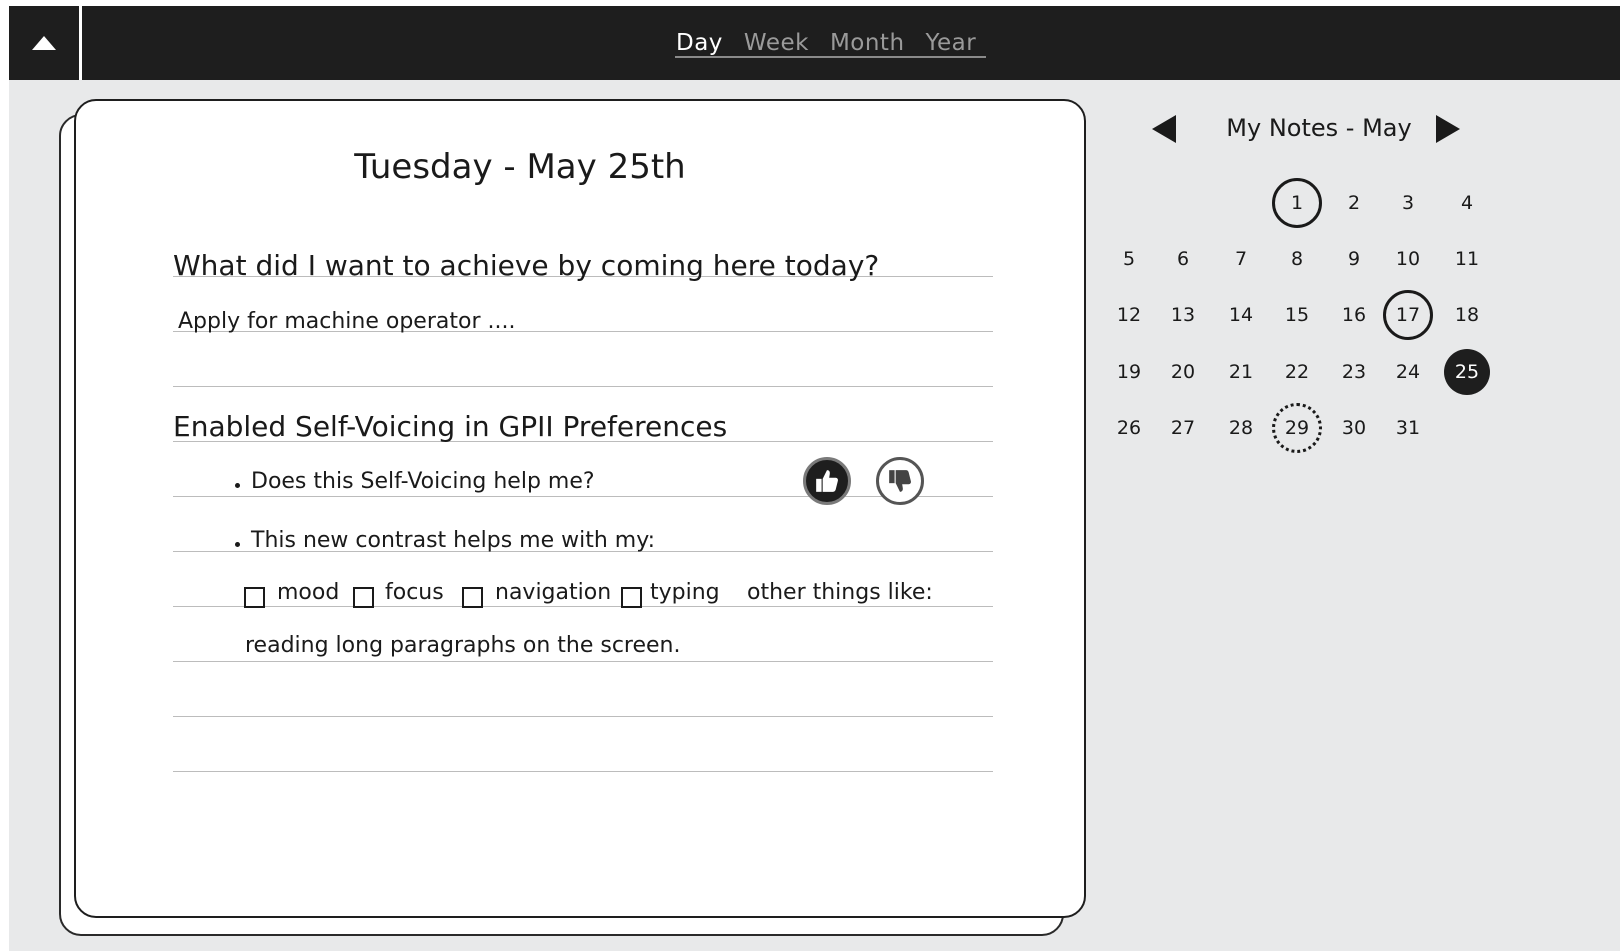  Describe the element at coordinates (80, 43) in the screenshot. I see `collapse-divider` at that location.